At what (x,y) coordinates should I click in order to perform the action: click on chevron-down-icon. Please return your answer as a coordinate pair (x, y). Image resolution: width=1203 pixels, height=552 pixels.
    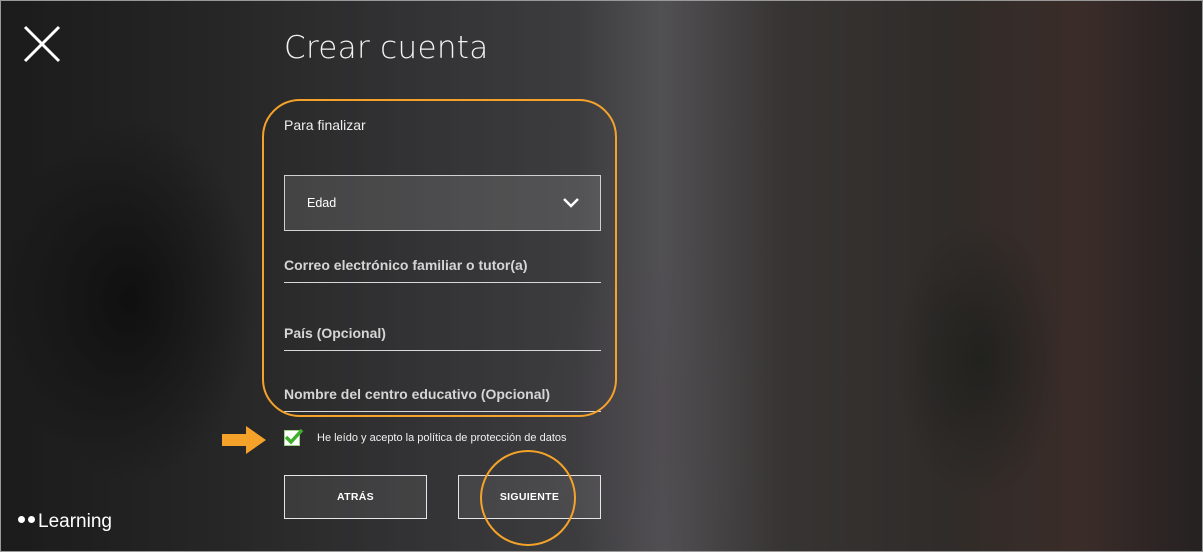
    Looking at the image, I should click on (571, 203).